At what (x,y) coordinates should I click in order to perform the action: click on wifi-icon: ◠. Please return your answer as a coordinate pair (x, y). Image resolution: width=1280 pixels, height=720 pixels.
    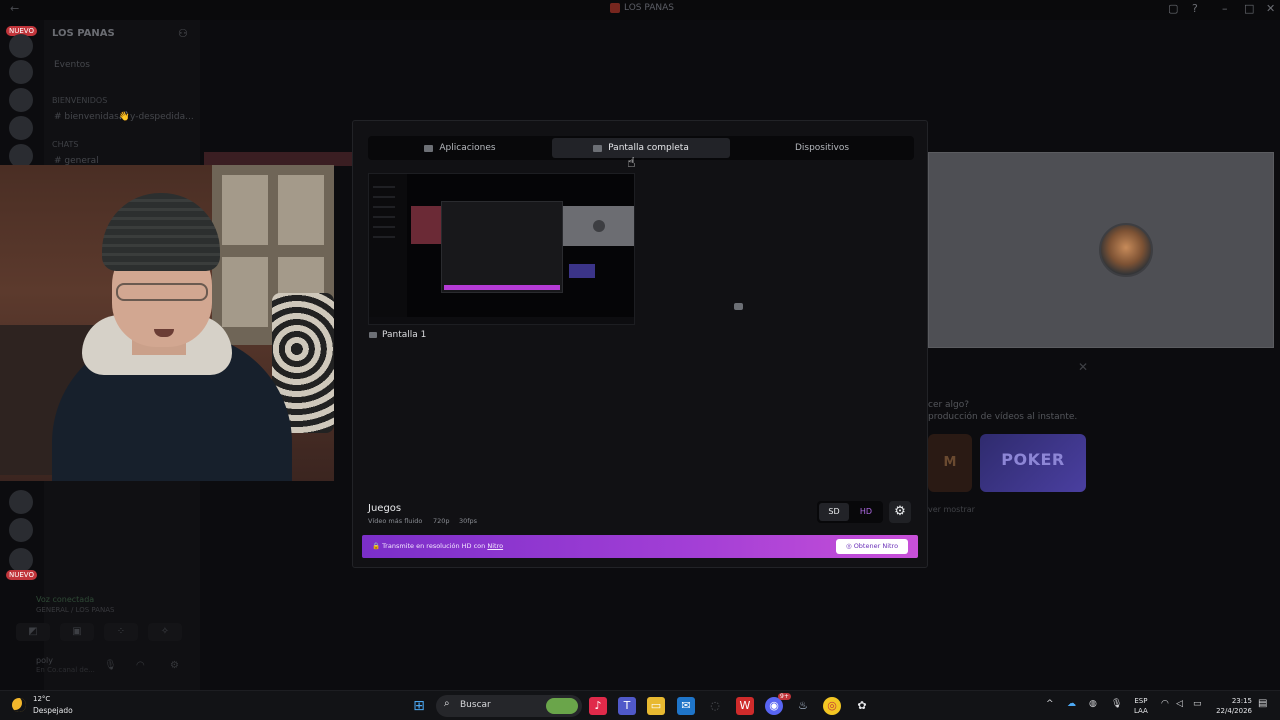
    Looking at the image, I should click on (1165, 704).